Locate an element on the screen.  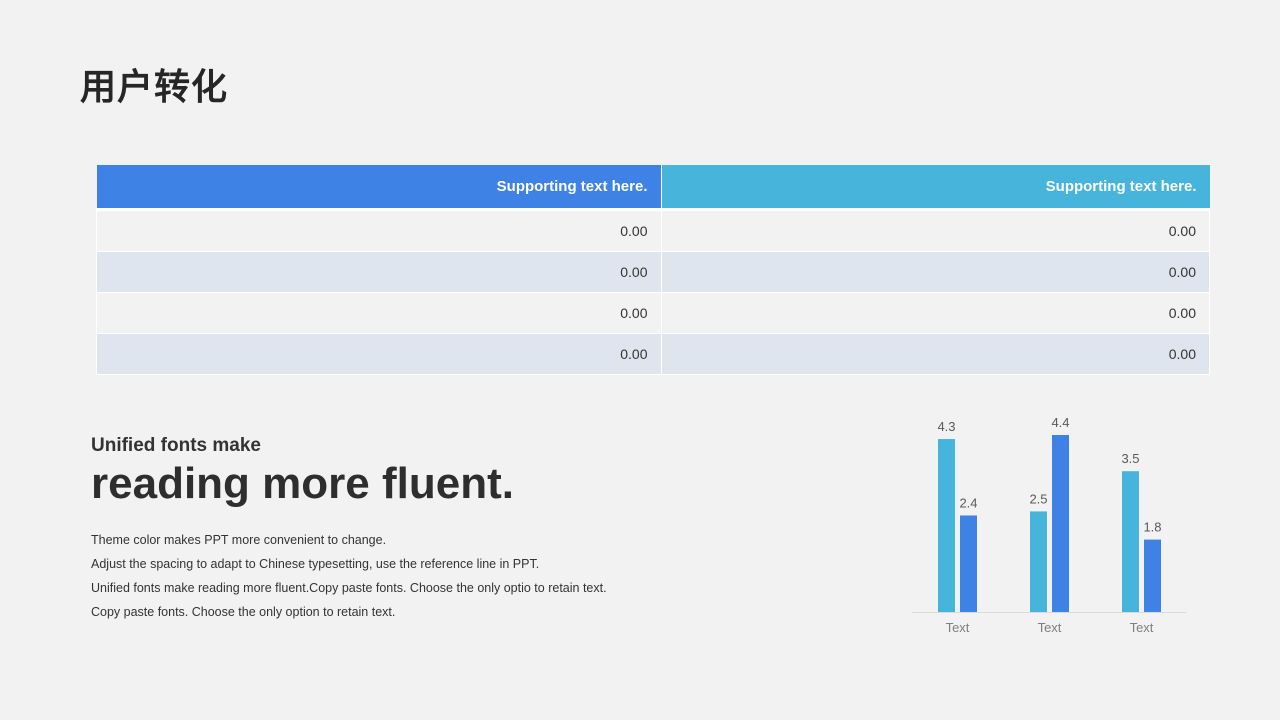
page-title: 用户转化 is located at coordinates (154, 87).